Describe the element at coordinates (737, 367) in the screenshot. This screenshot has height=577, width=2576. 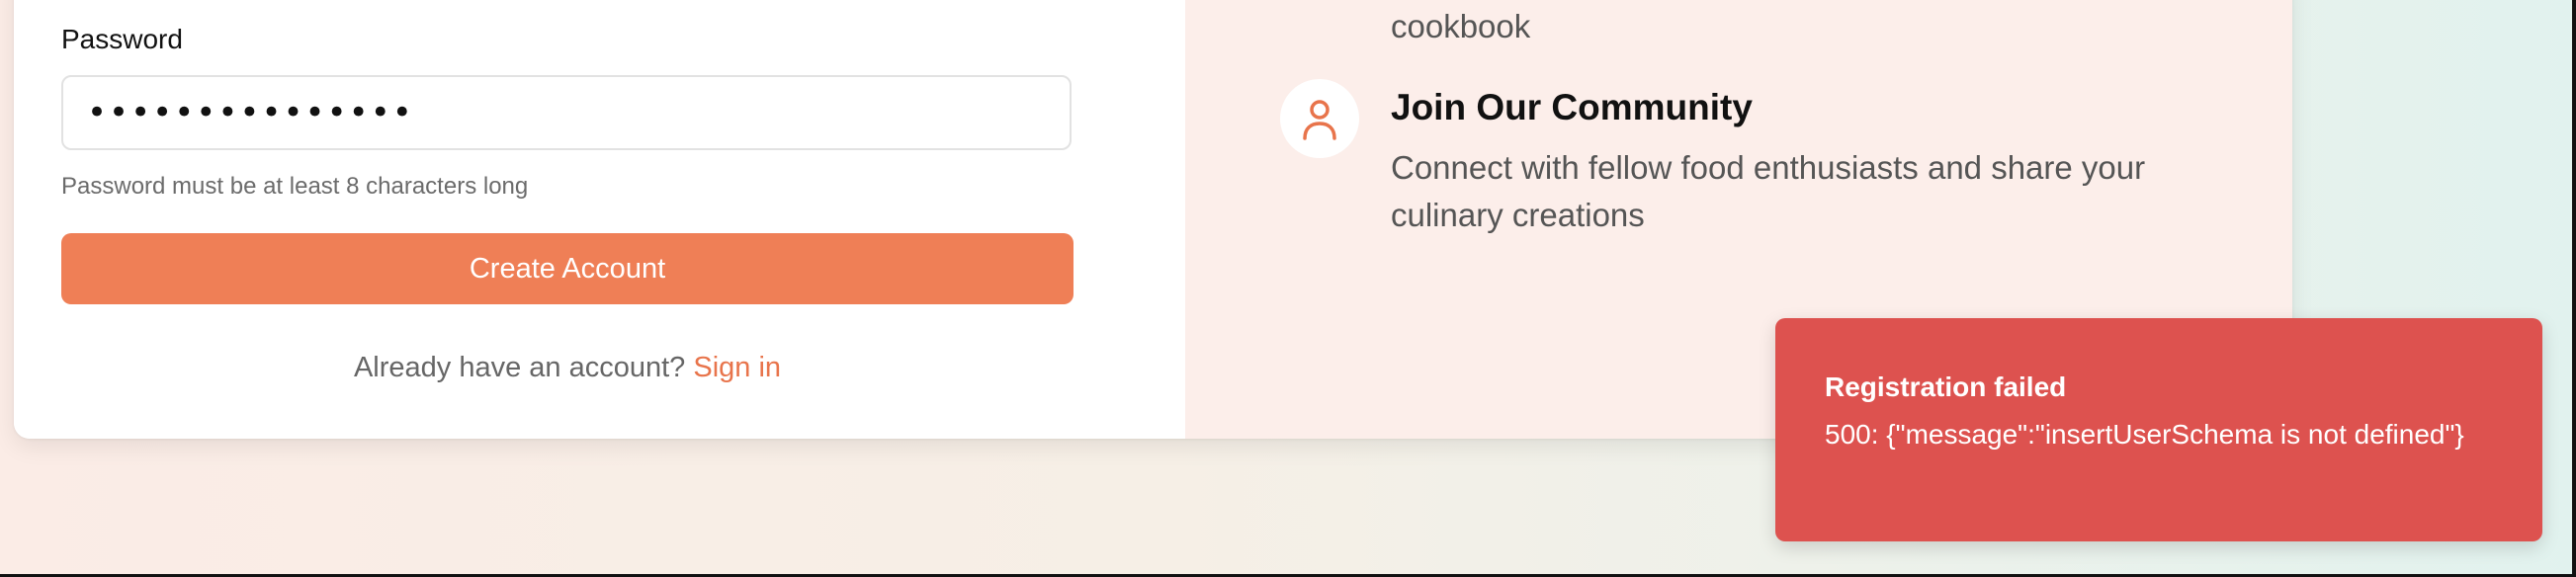
I see `signin-link: Sign in` at that location.